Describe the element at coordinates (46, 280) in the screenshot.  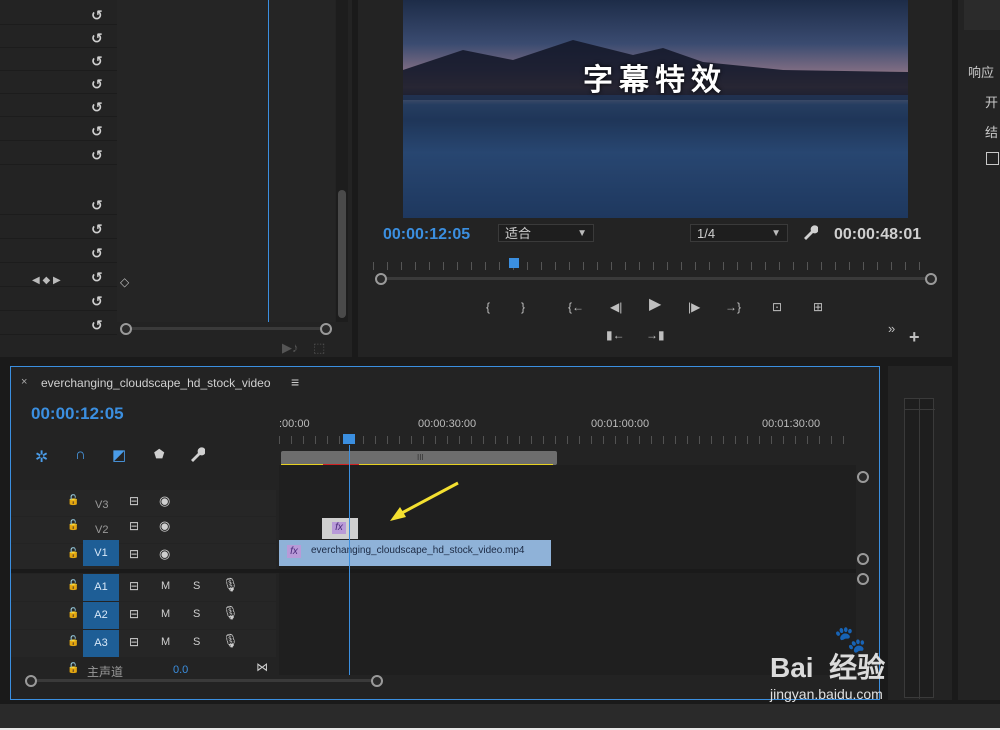
I see `keyframe-nav: ◀ ◆ ▶` at that location.